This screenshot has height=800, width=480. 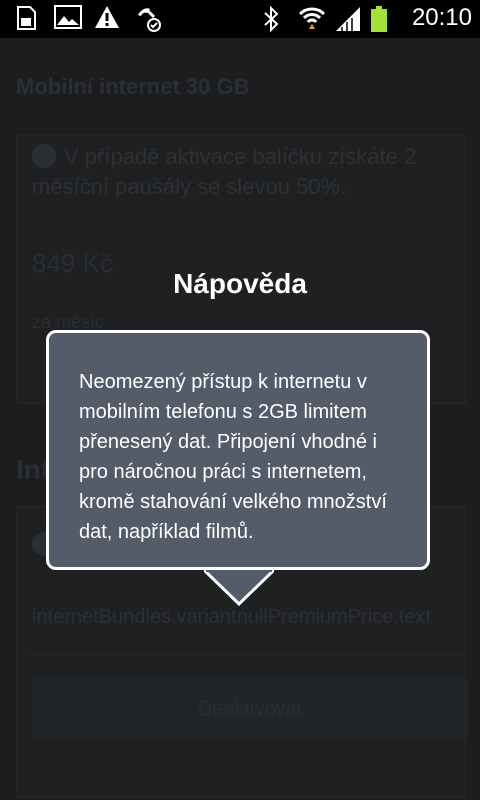 I want to click on sd-card-icon, so click(x=27, y=18).